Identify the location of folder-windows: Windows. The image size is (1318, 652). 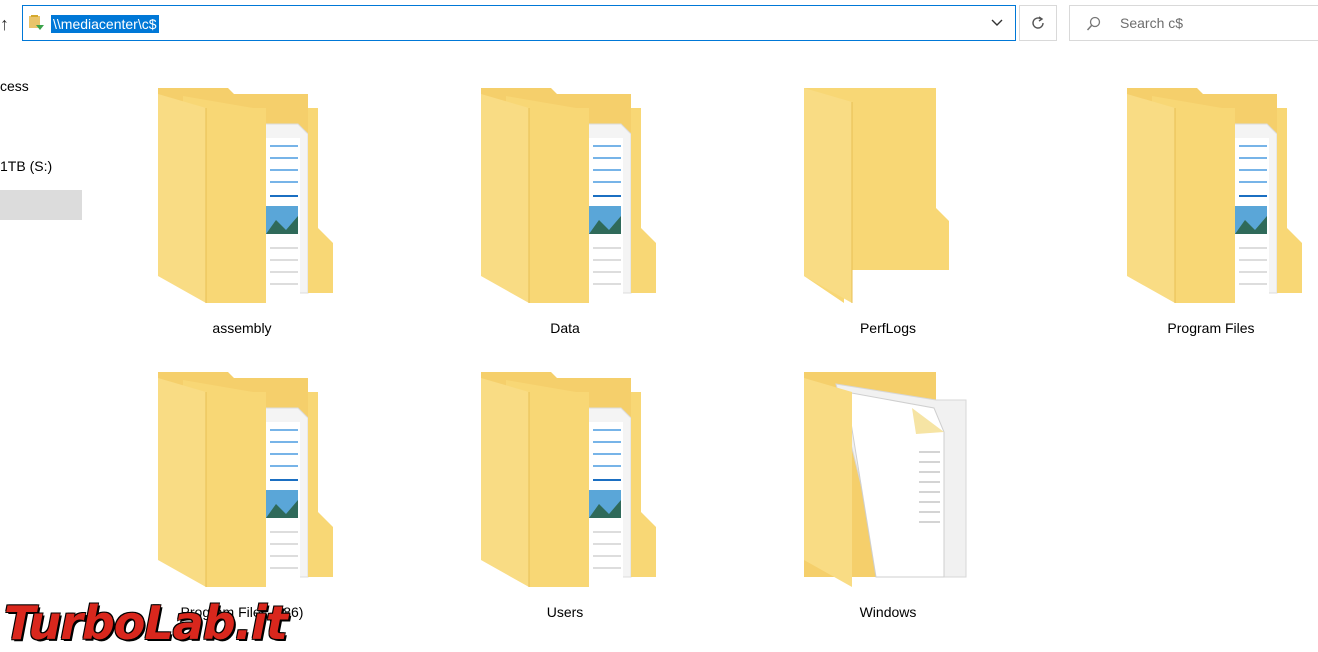
(888, 507).